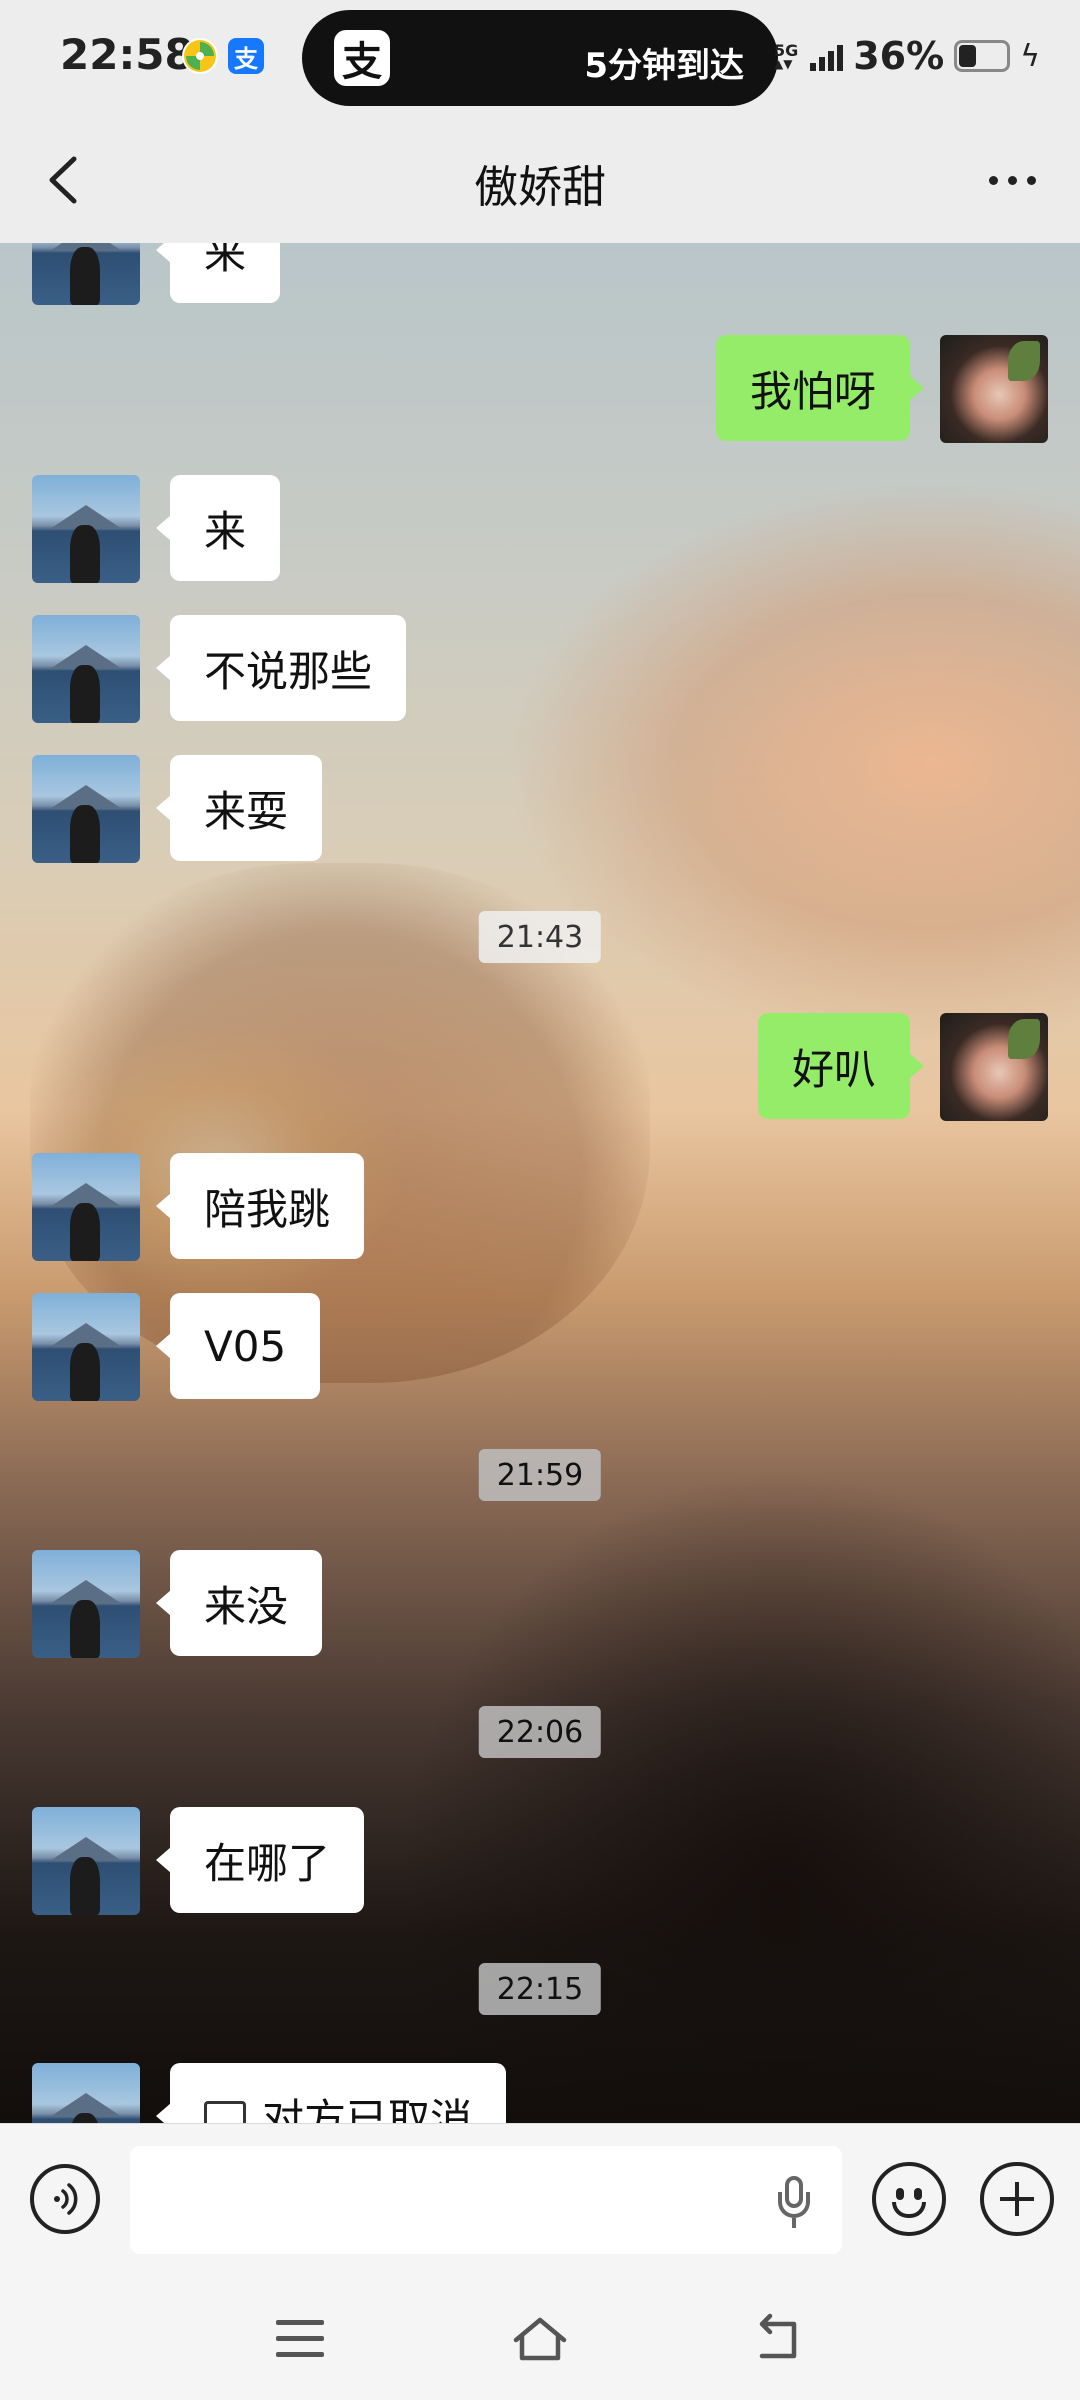 This screenshot has height=2400, width=1080. What do you see at coordinates (909, 2199) in the screenshot?
I see `emoji-button` at bounding box center [909, 2199].